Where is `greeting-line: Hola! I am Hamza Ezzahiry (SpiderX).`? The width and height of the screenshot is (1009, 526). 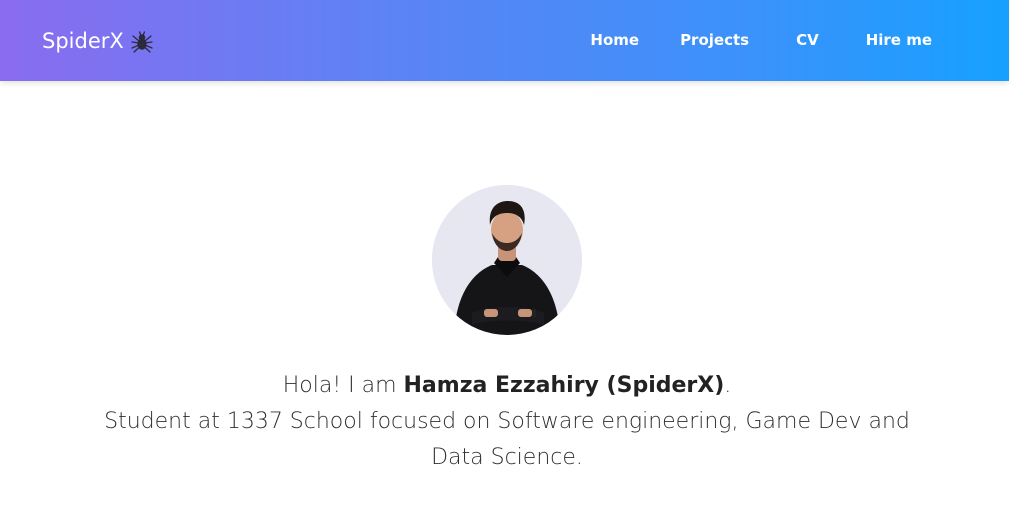 greeting-line: Hola! I am Hamza Ezzahiry (SpiderX). is located at coordinates (507, 386).